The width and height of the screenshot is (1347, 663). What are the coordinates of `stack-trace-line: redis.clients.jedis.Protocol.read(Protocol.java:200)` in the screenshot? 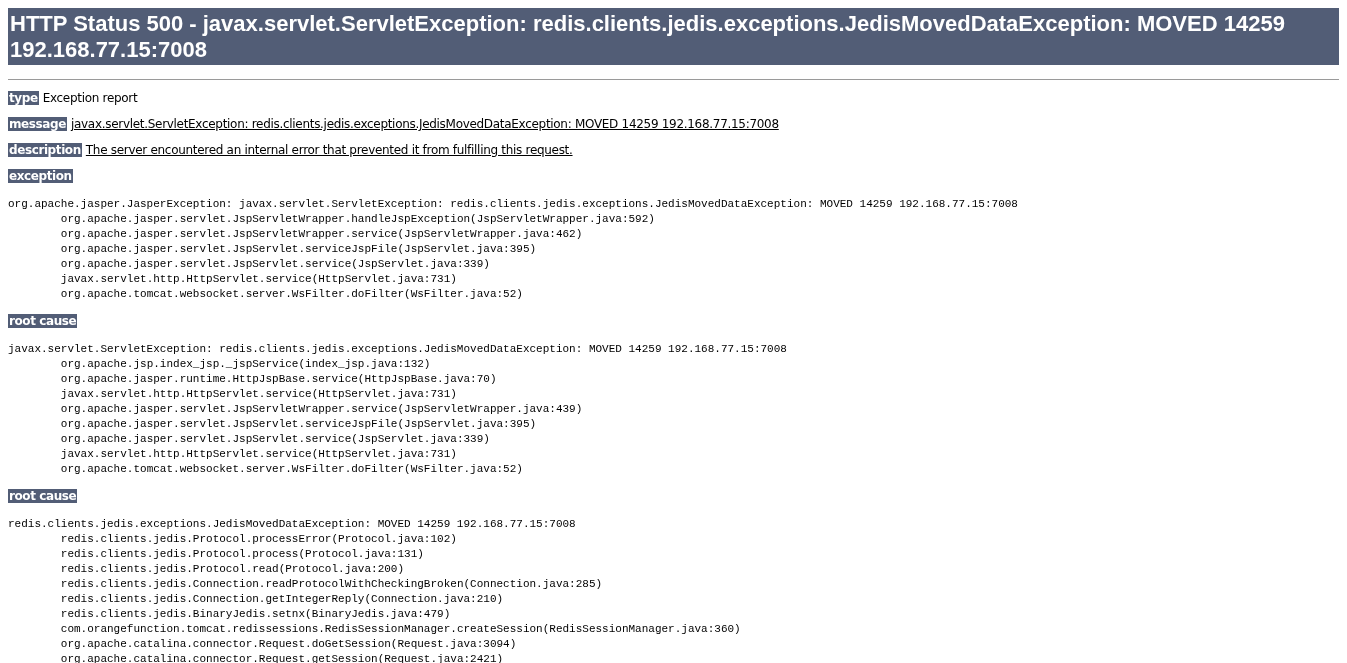 It's located at (232, 569).